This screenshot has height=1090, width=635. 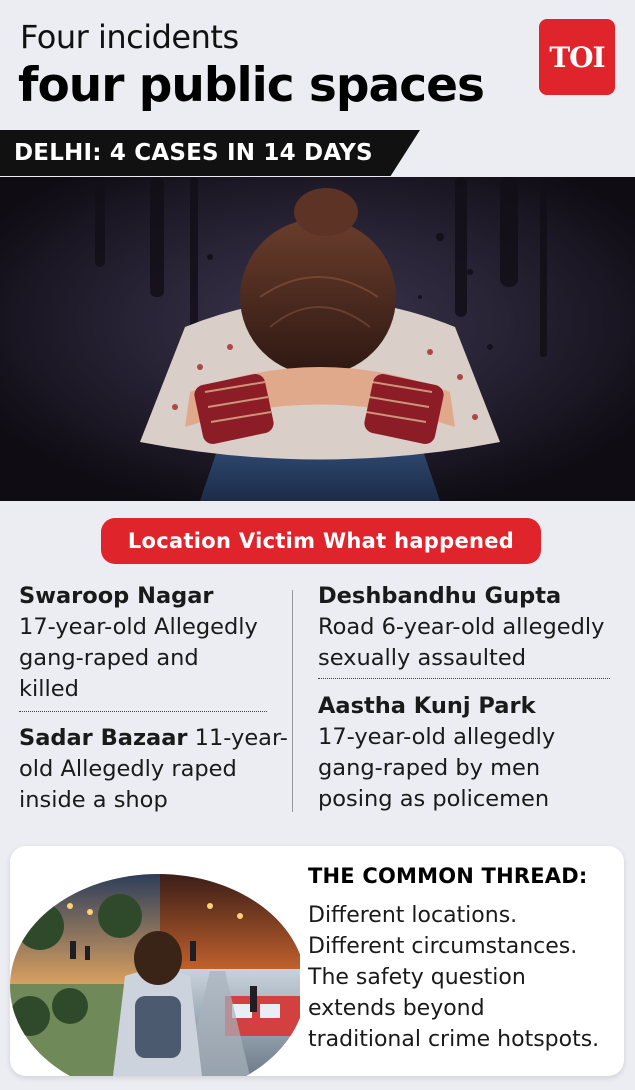 I want to click on case-detail-inline: 11-year-, so click(x=237, y=738).